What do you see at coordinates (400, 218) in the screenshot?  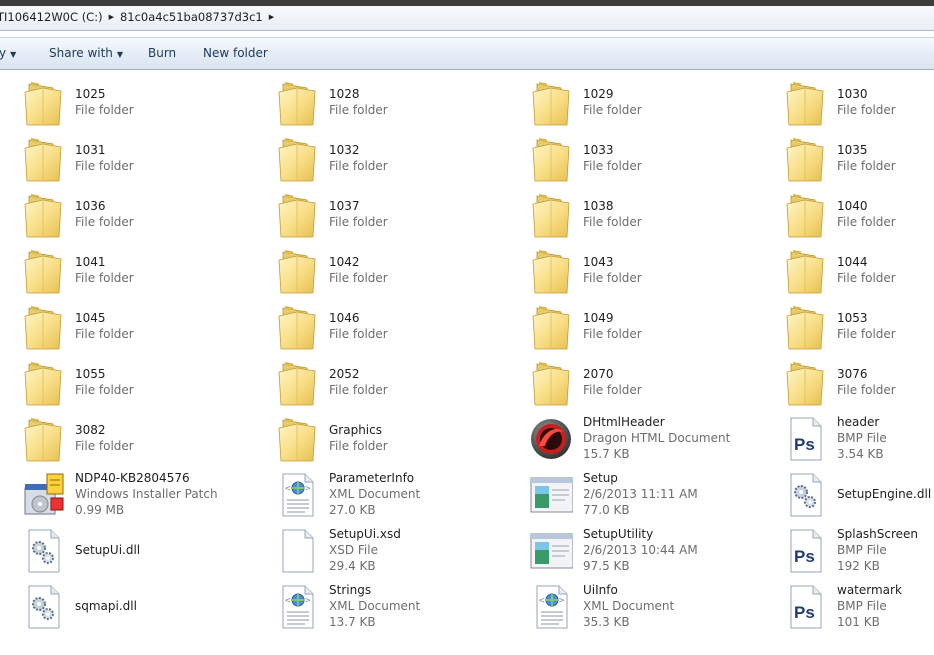 I see `file-item: 1037 File folder` at bounding box center [400, 218].